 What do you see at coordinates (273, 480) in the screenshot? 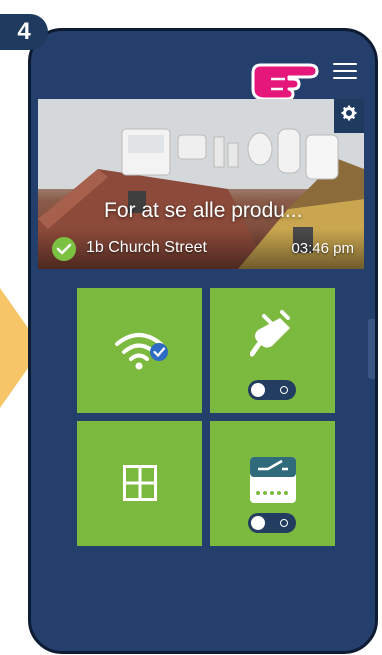
I see `wall-switch-icon` at bounding box center [273, 480].